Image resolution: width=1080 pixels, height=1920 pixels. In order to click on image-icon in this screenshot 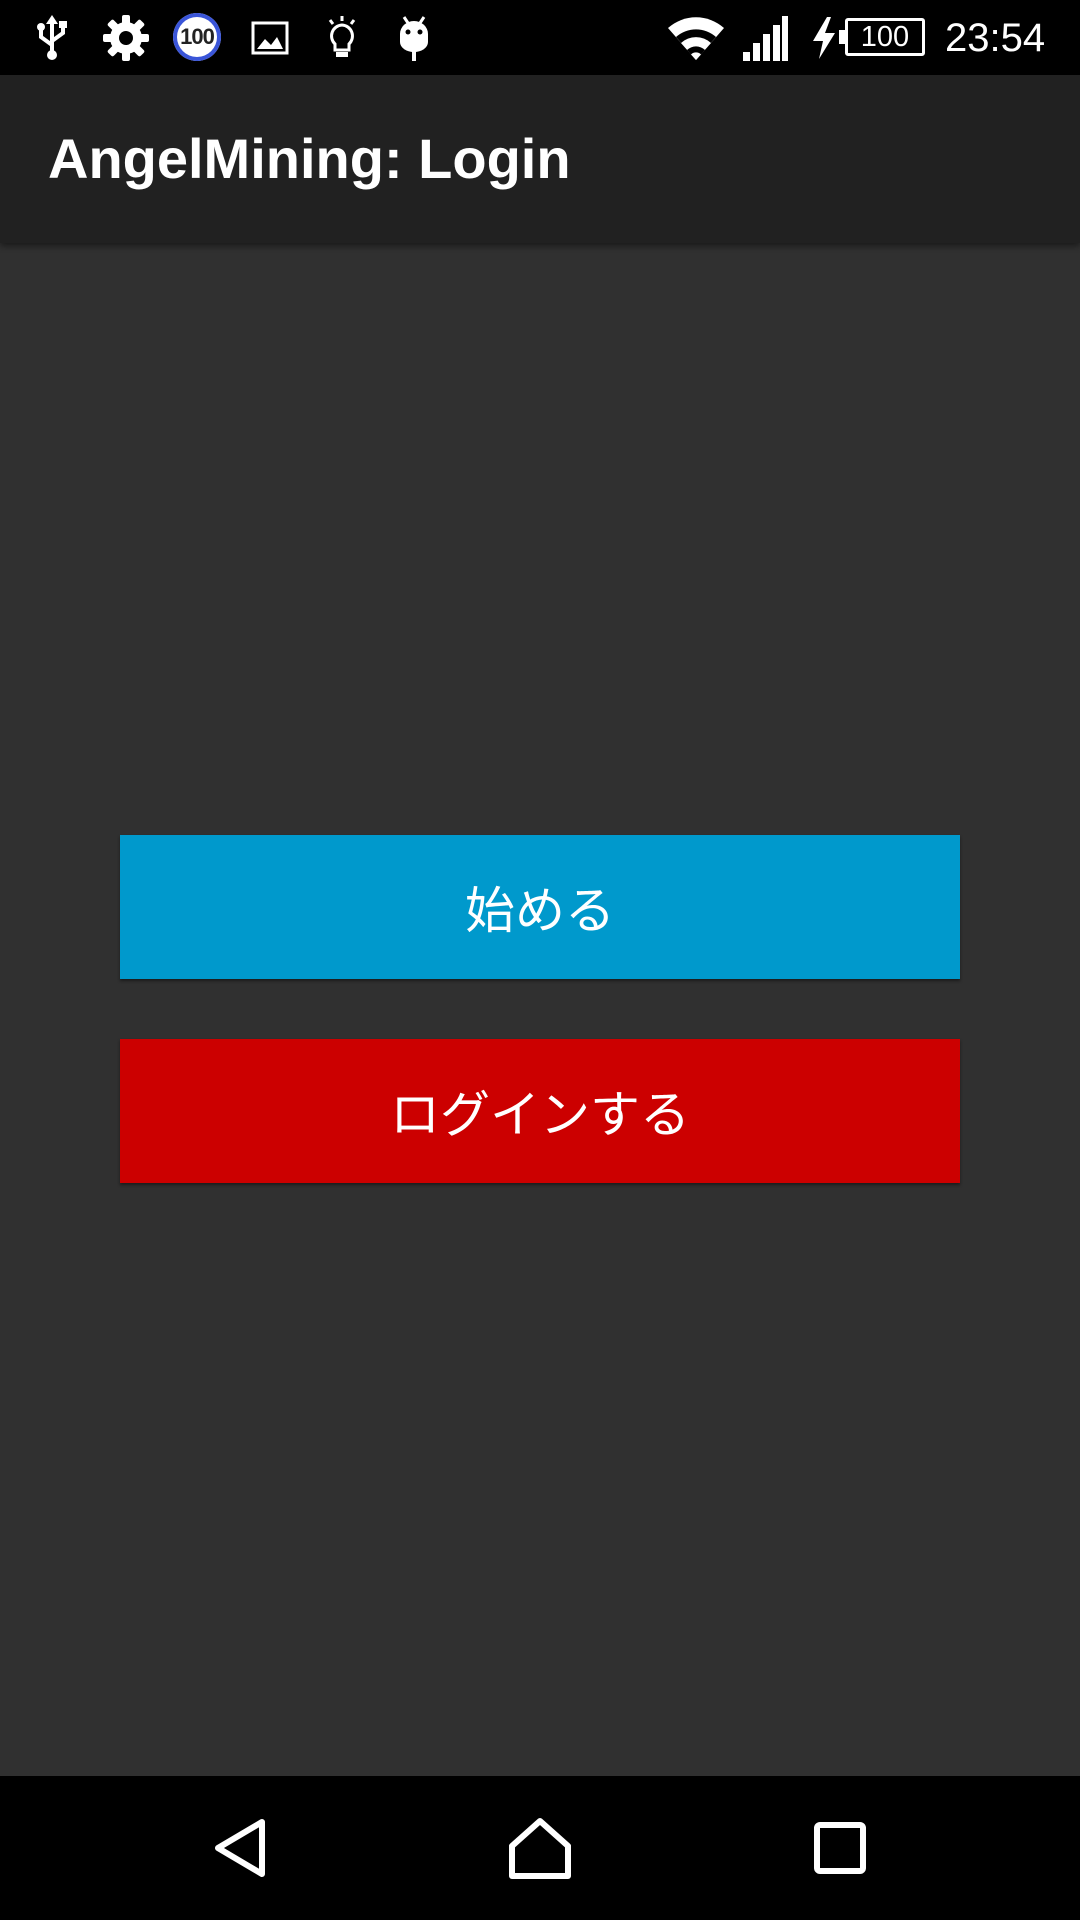, I will do `click(270, 38)`.